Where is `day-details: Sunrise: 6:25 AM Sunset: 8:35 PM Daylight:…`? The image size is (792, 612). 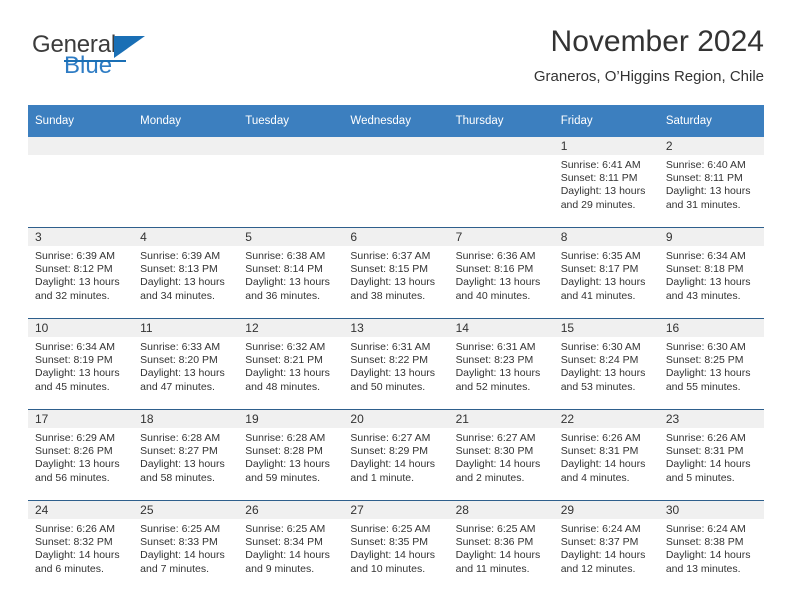 day-details: Sunrise: 6:25 AM Sunset: 8:35 PM Daylight:… is located at coordinates (395, 547).